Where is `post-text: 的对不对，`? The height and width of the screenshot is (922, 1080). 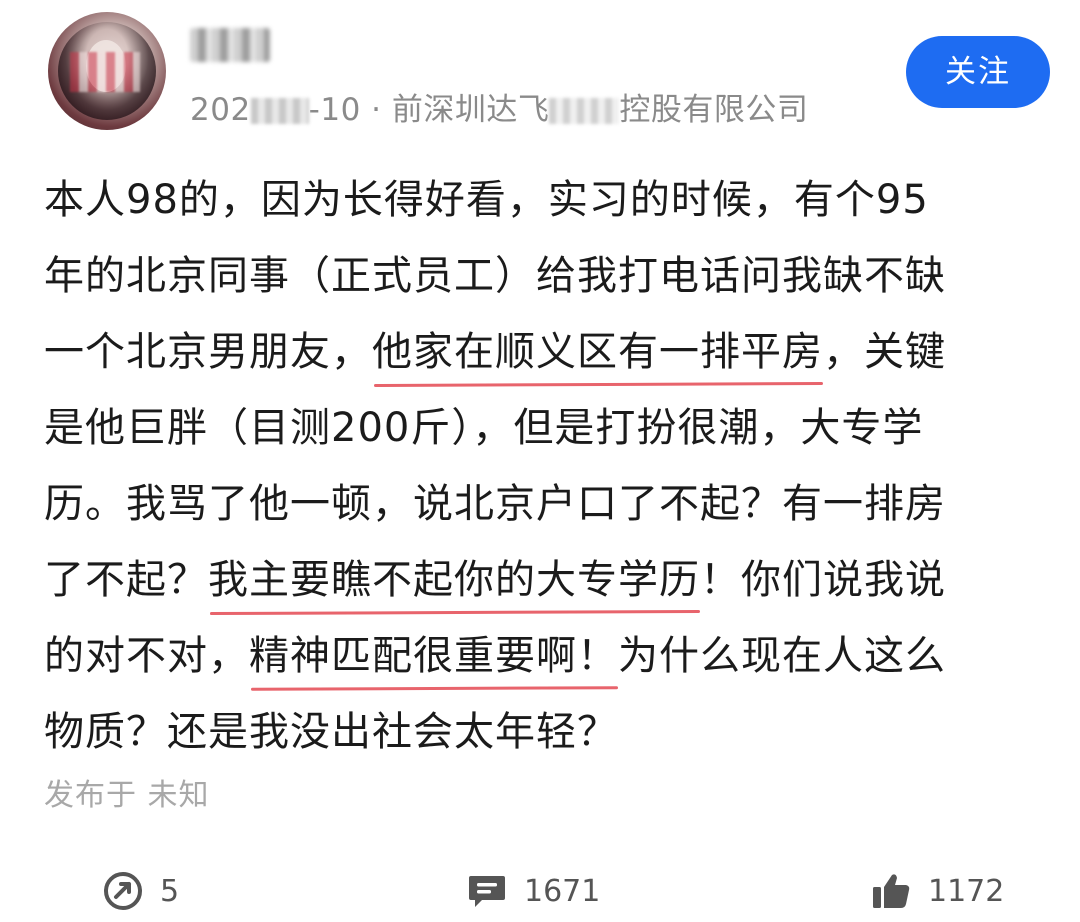 post-text: 的对不对， is located at coordinates (146, 656).